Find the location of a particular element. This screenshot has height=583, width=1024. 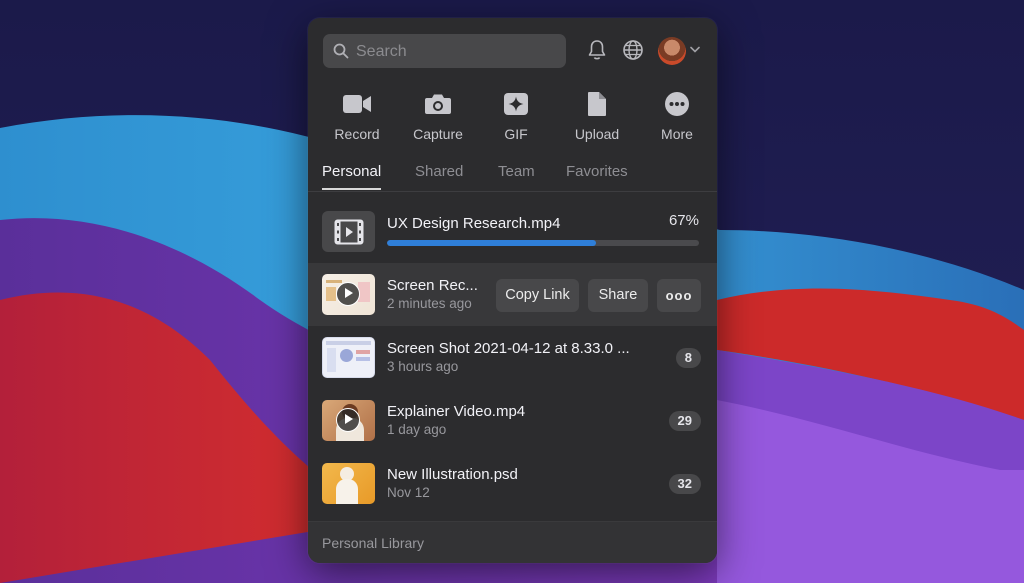

document-icon is located at coordinates (597, 104).